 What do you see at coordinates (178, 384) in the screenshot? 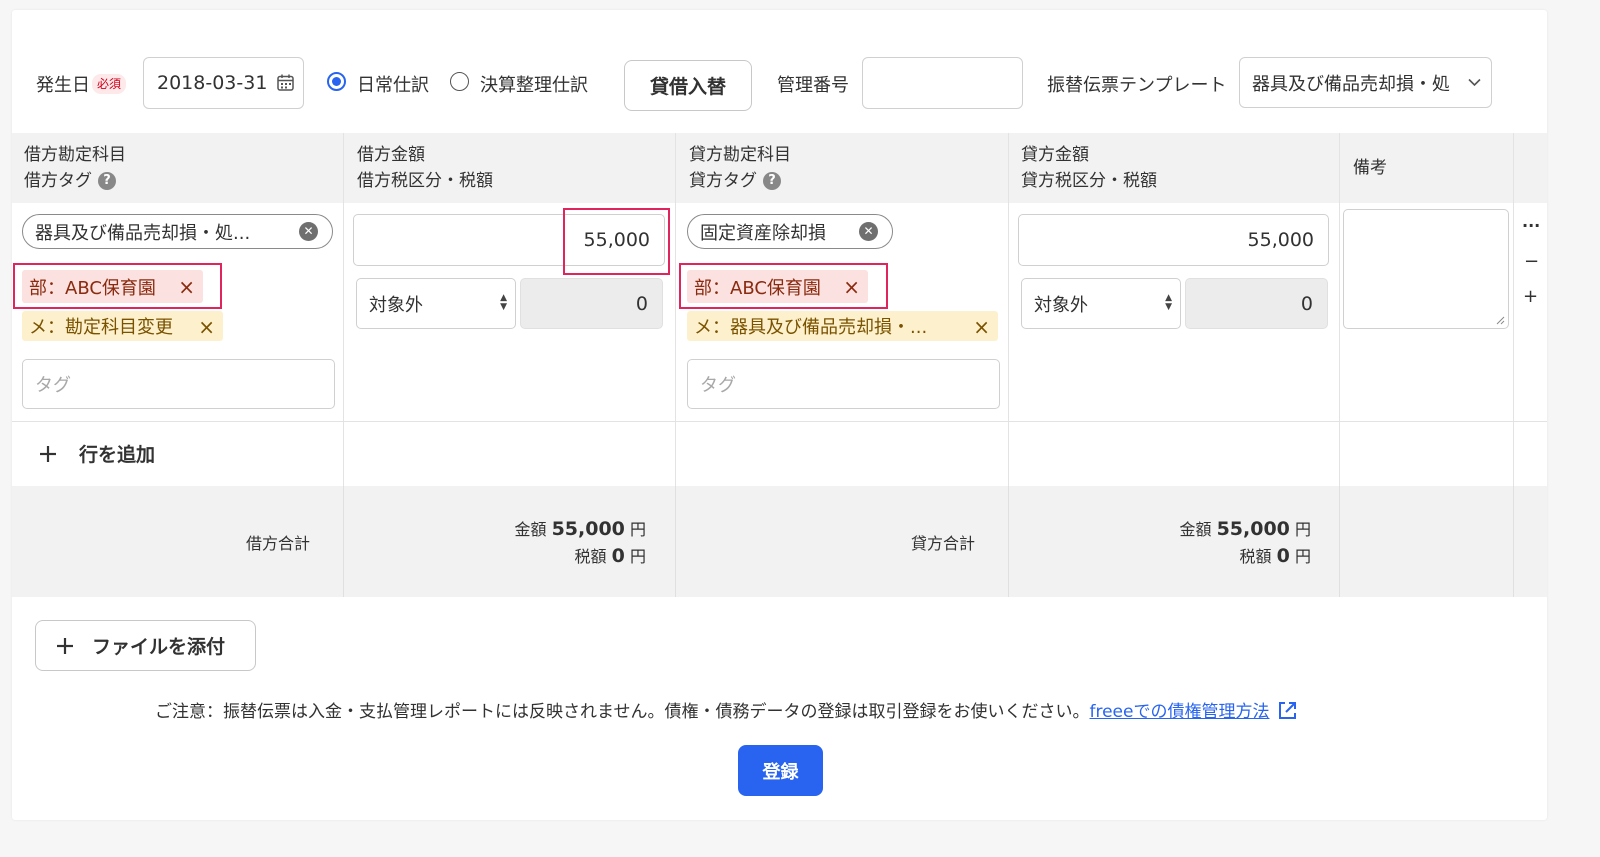
I see `debit-tag-input: タグ` at bounding box center [178, 384].